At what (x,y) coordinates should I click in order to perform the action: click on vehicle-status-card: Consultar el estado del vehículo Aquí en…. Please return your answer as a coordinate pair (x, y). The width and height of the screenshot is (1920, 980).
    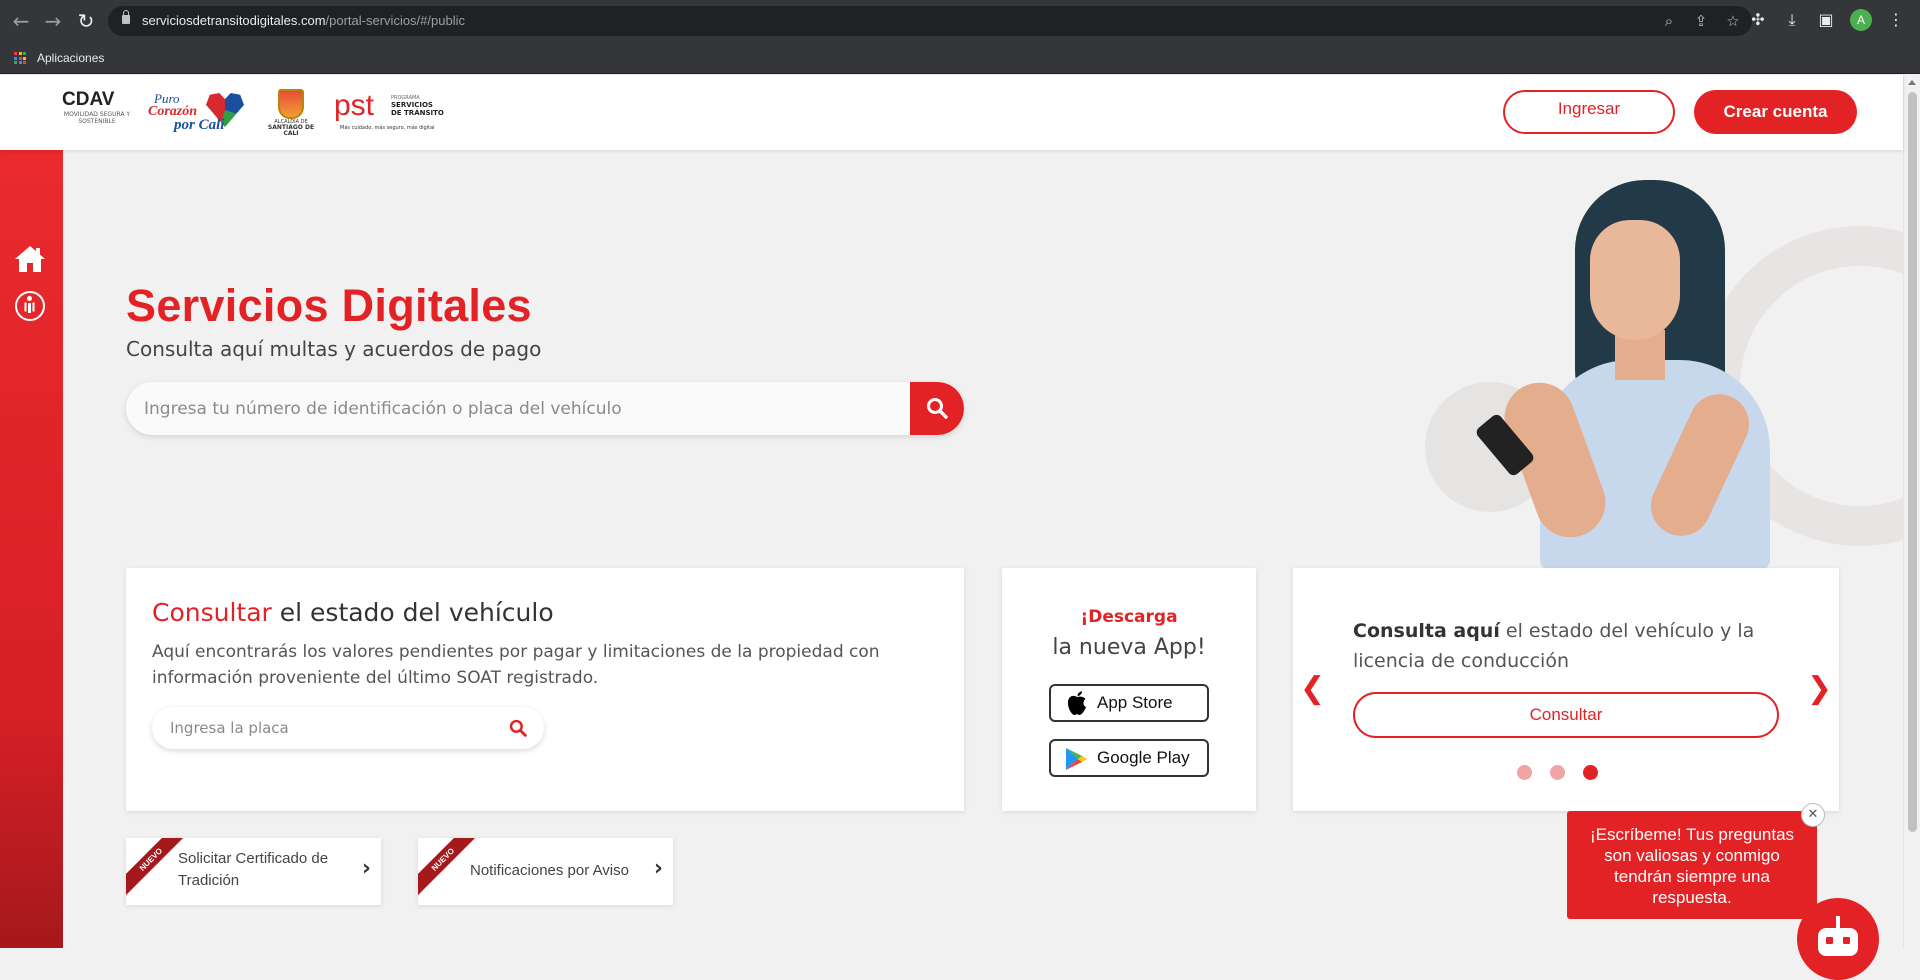
    Looking at the image, I should click on (545, 689).